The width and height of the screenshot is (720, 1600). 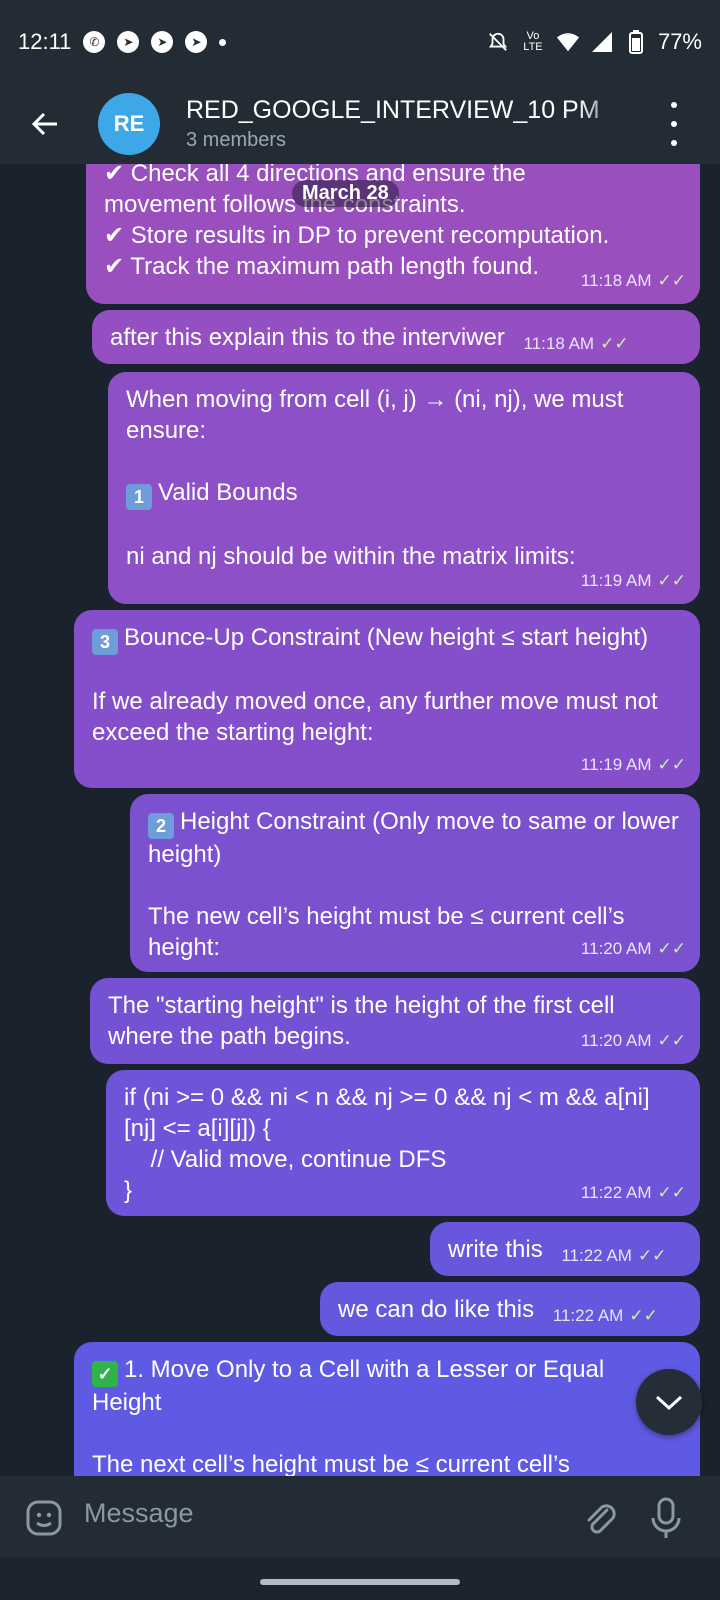 I want to click on message-input: Message, so click(x=139, y=1513).